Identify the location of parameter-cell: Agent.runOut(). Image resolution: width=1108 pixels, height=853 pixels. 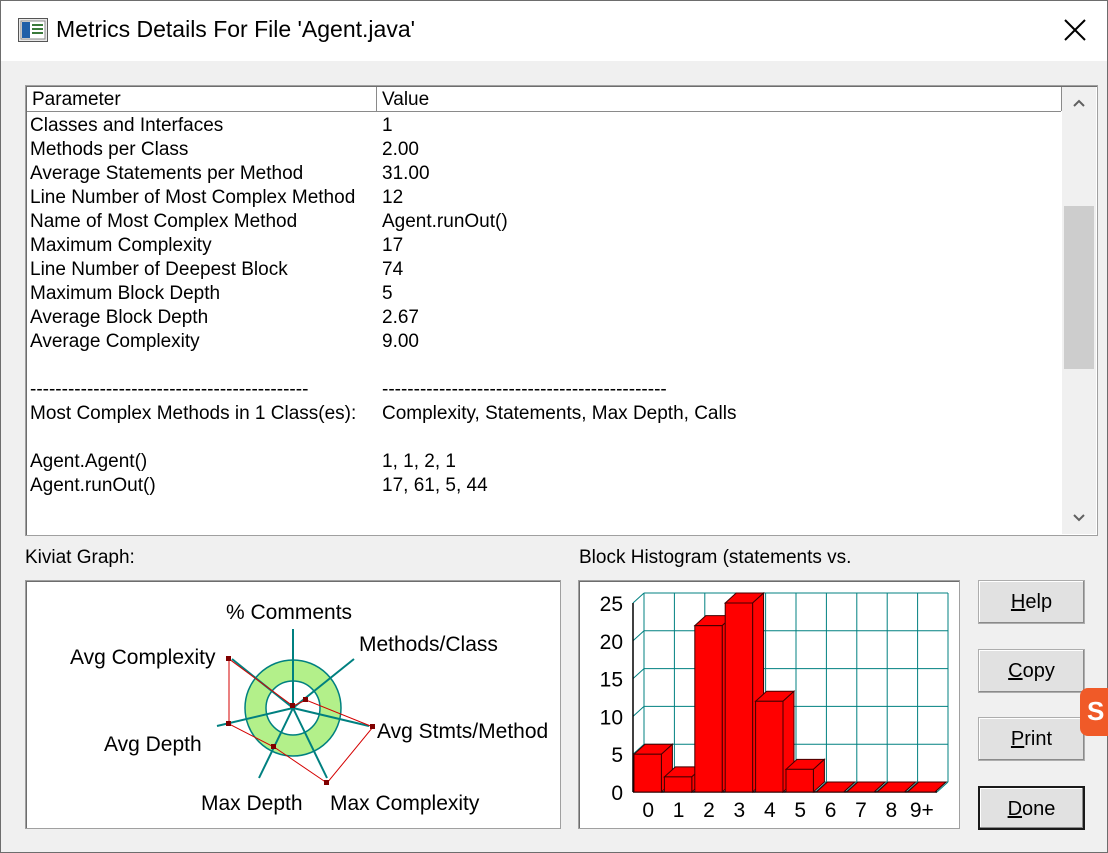
(93, 485).